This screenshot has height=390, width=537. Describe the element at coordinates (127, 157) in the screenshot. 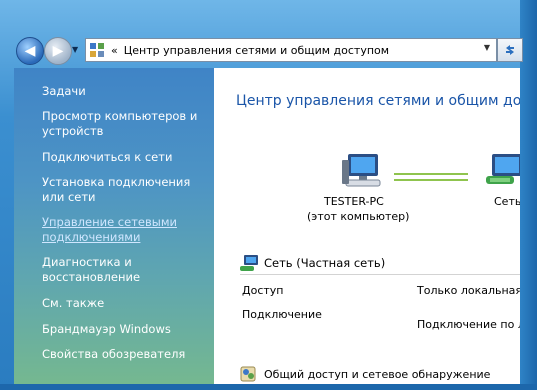

I see `sidebar-item-connect-network: Подключиться к сети` at that location.